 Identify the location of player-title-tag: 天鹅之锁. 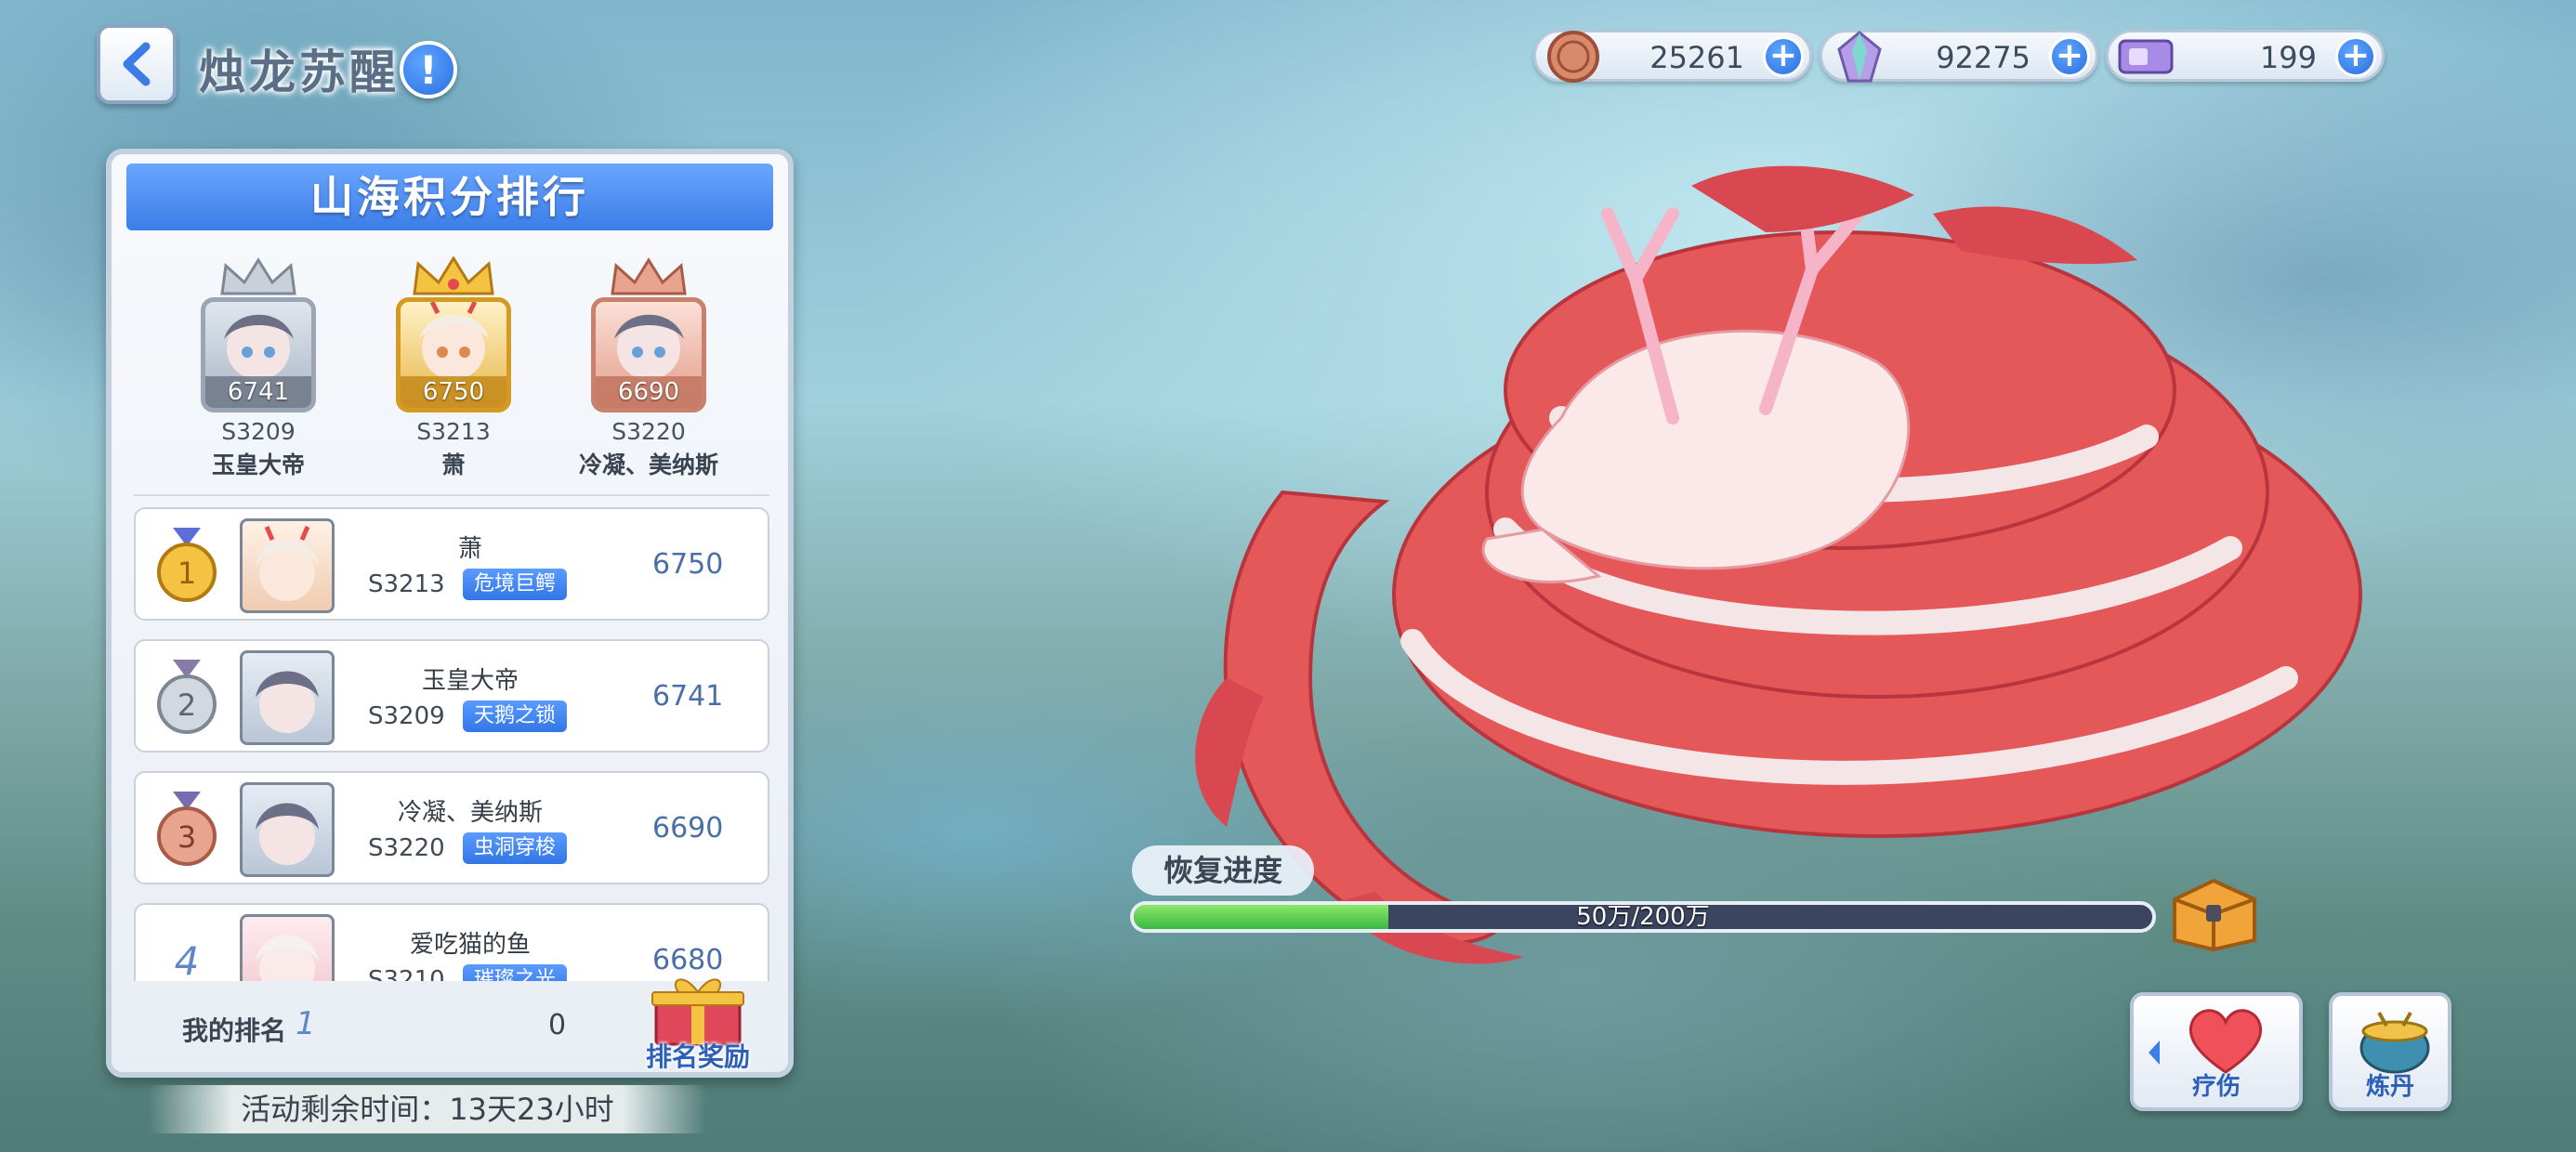
(515, 716).